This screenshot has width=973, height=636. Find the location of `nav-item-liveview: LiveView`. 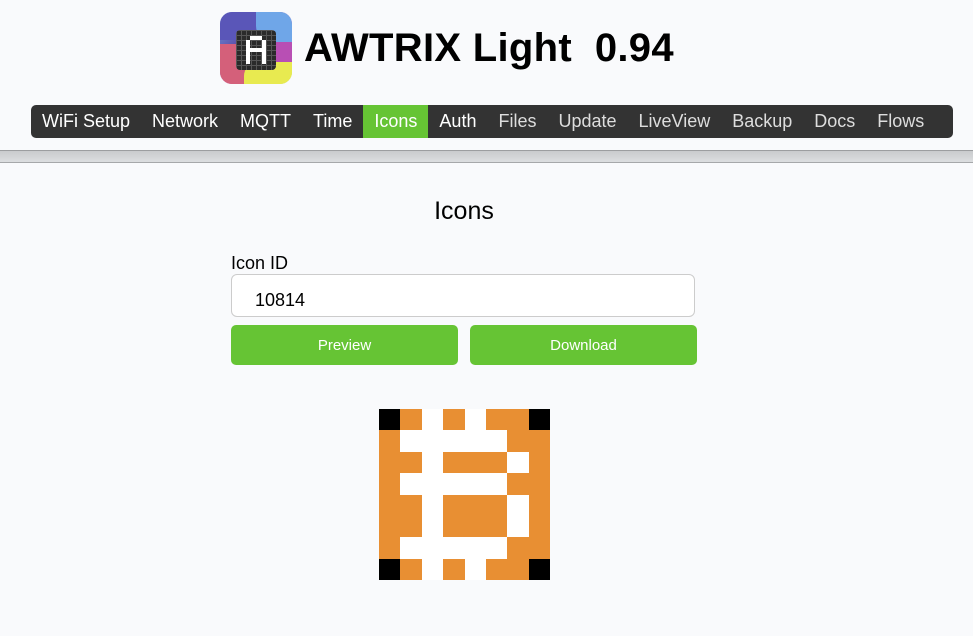

nav-item-liveview: LiveView is located at coordinates (675, 121).